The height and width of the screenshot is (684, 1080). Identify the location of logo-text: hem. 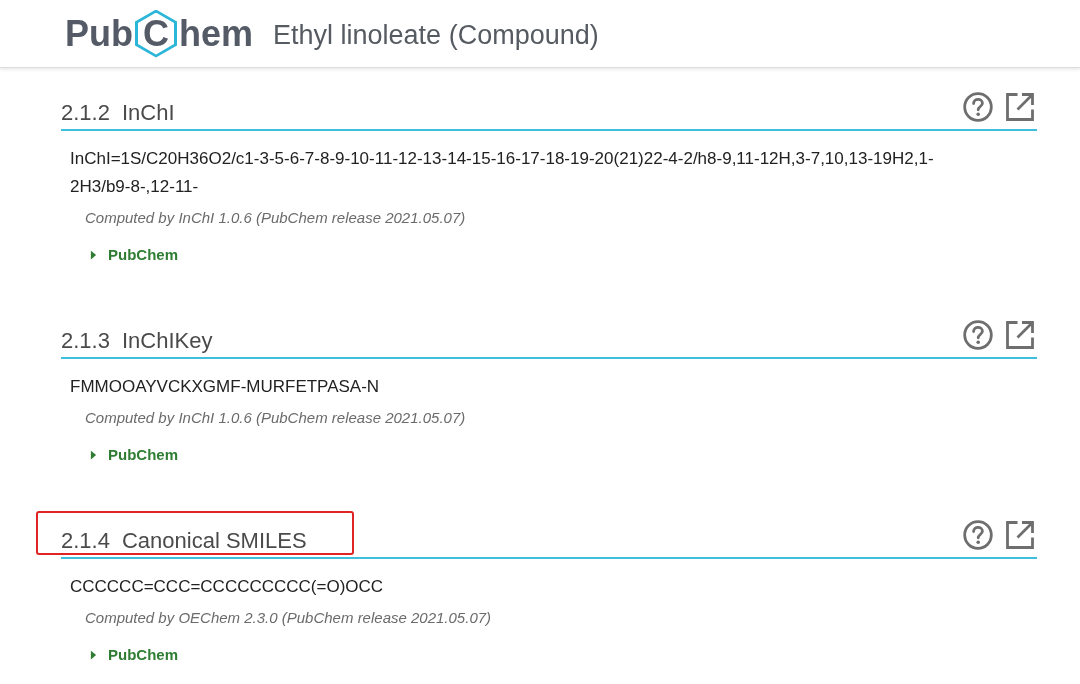
(216, 33).